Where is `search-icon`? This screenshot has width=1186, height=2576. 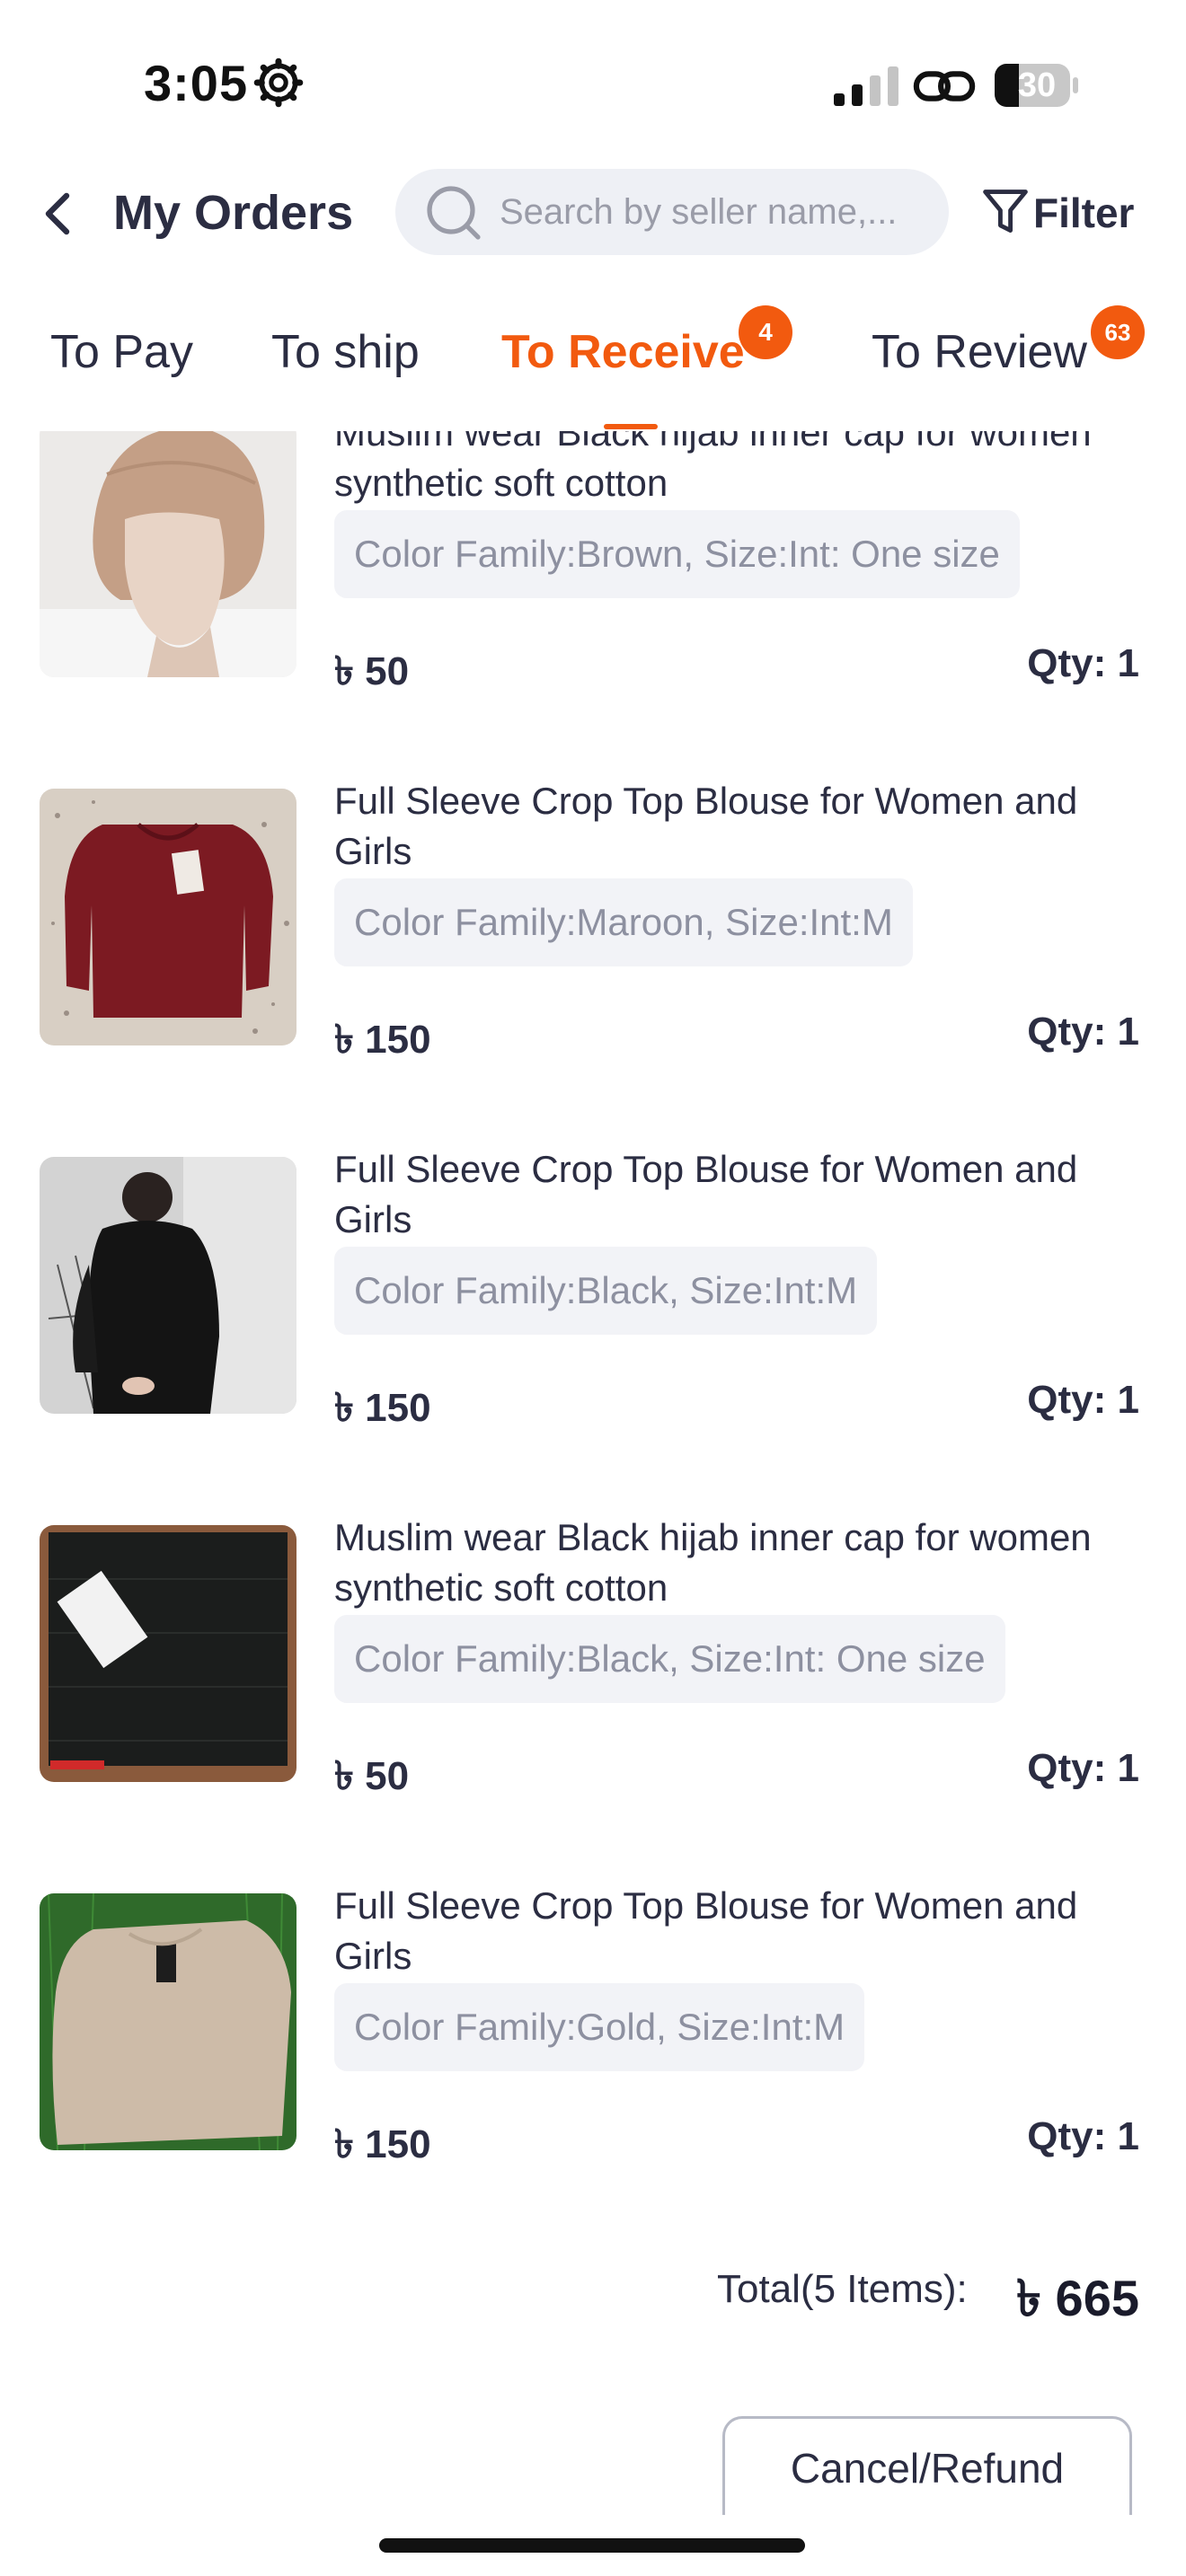
search-icon is located at coordinates (454, 213).